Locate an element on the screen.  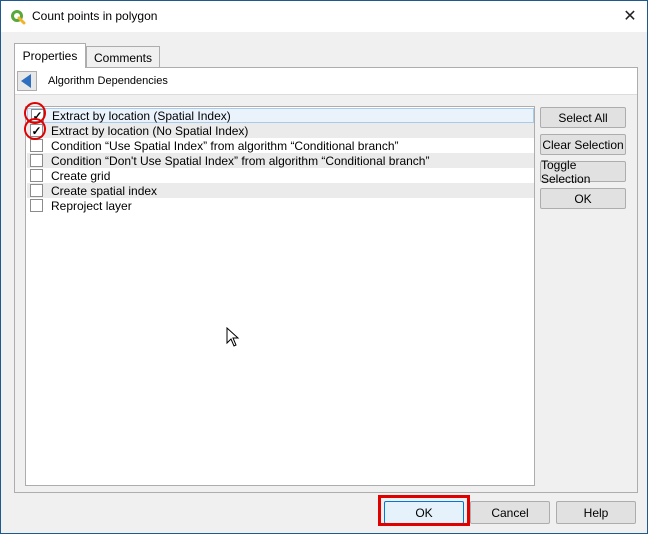
tab-comments: Comments is located at coordinates (123, 57).